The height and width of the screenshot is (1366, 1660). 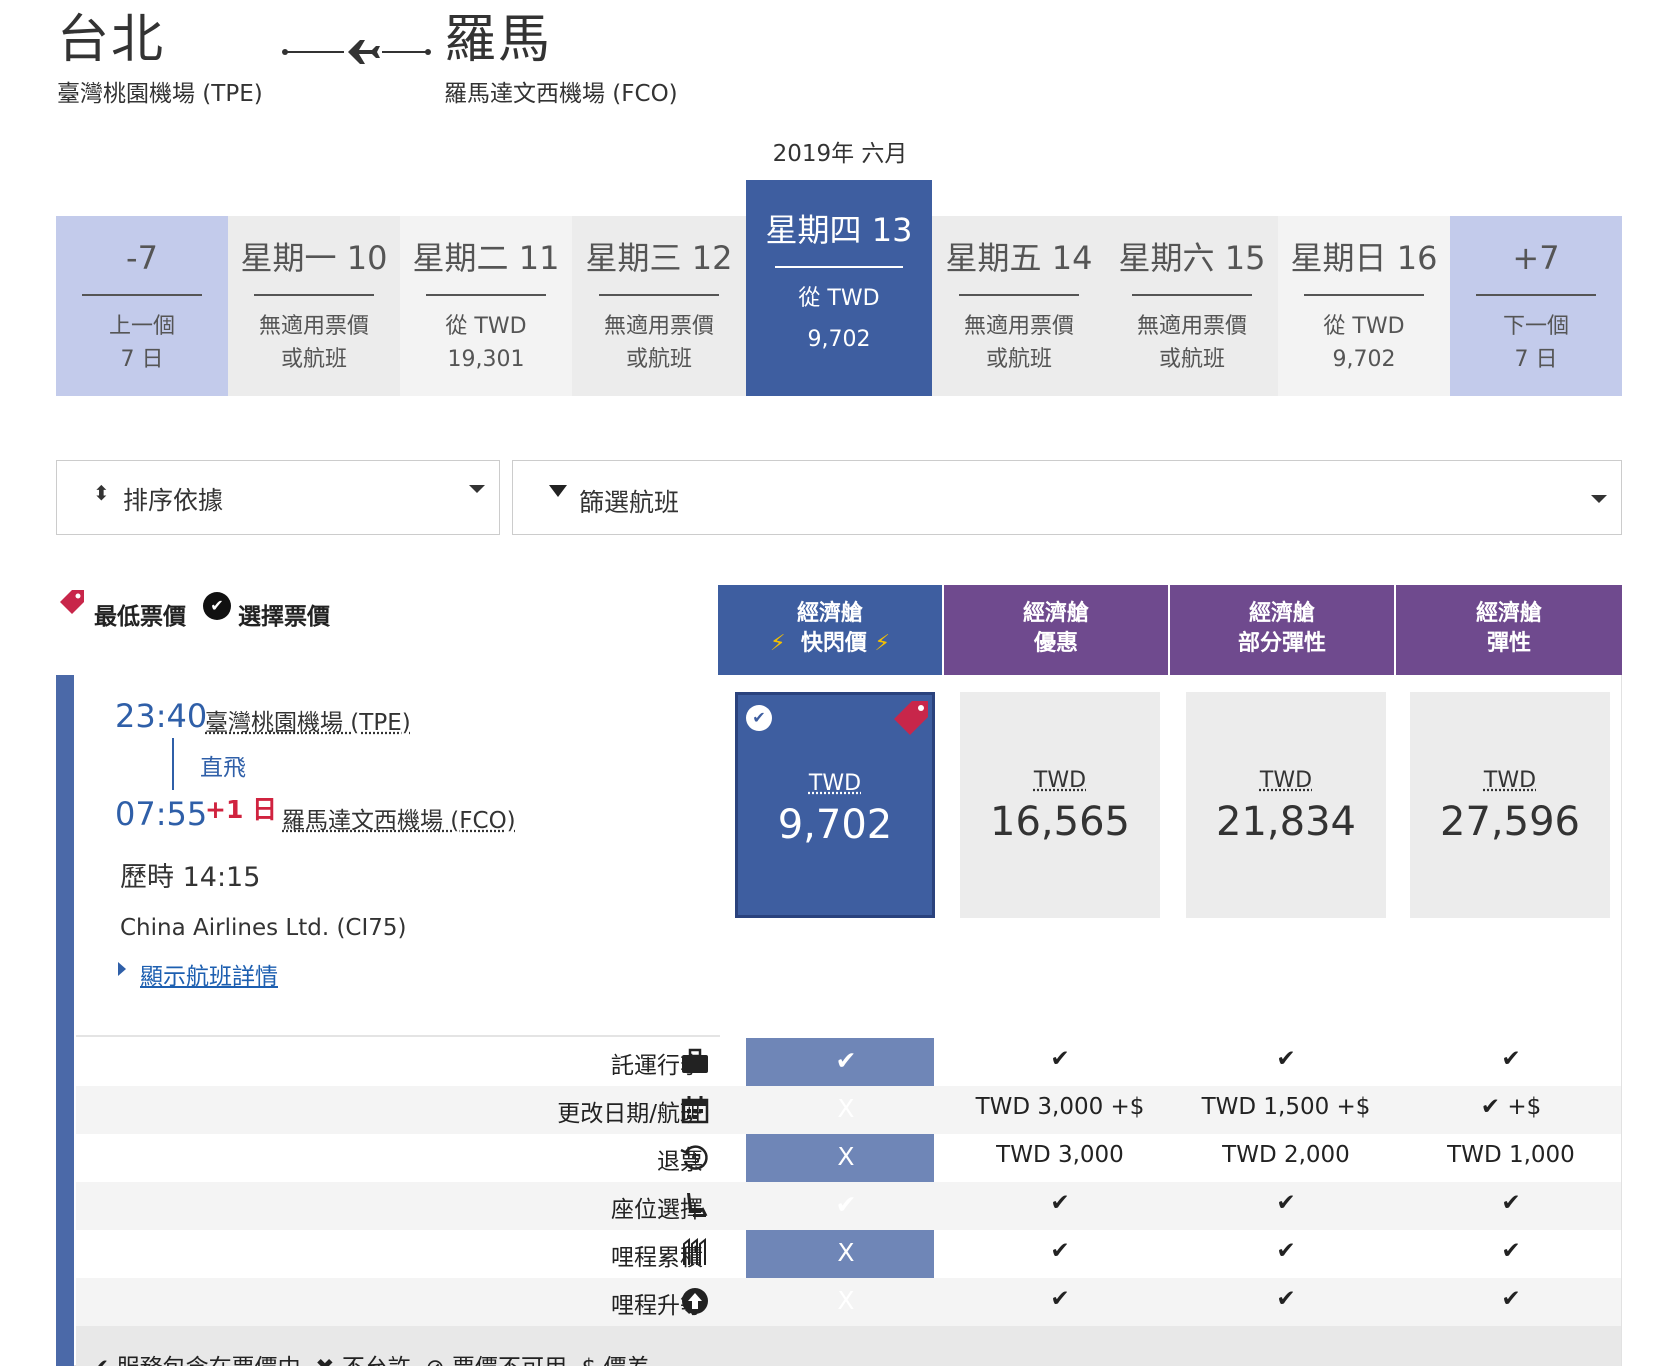 I want to click on next-week-button: +7 下一個 7 日, so click(x=1536, y=306).